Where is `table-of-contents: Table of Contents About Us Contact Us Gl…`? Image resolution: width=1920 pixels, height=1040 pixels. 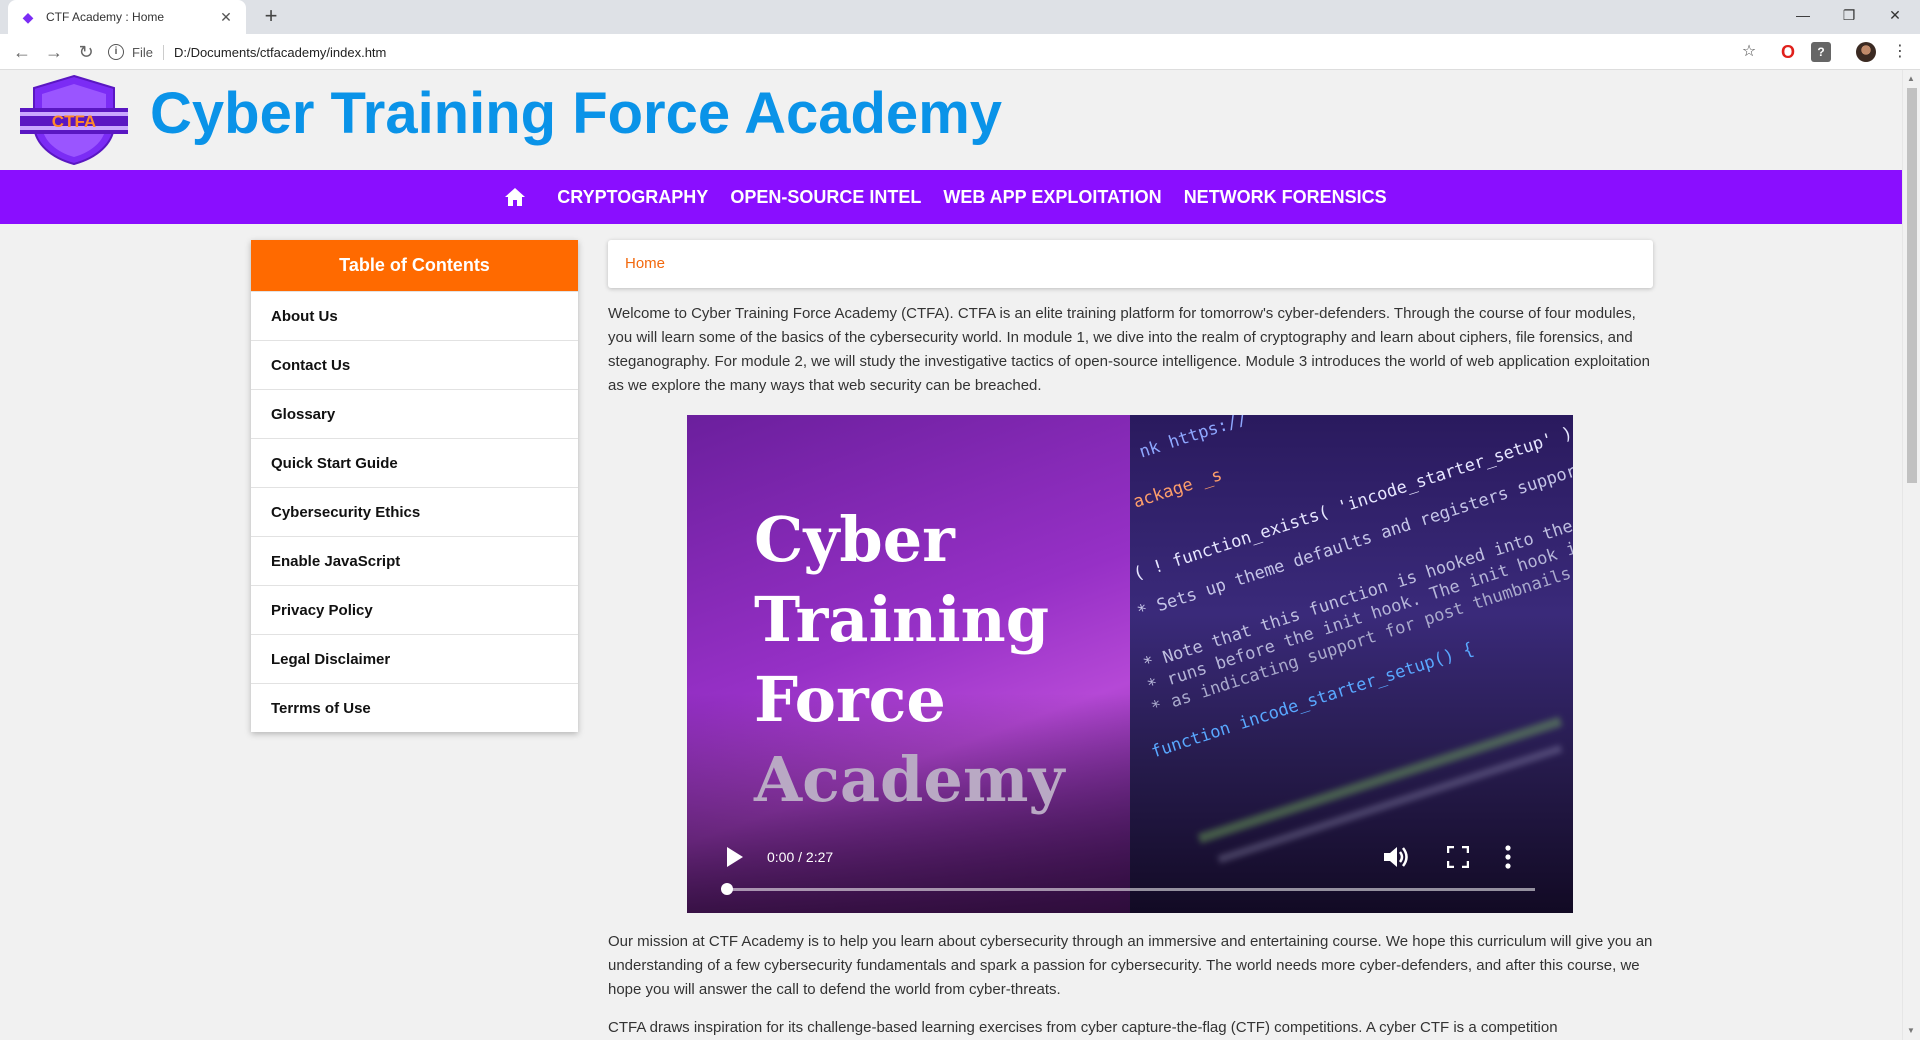
table-of-contents: Table of Contents About Us Contact Us Gl… is located at coordinates (414, 486).